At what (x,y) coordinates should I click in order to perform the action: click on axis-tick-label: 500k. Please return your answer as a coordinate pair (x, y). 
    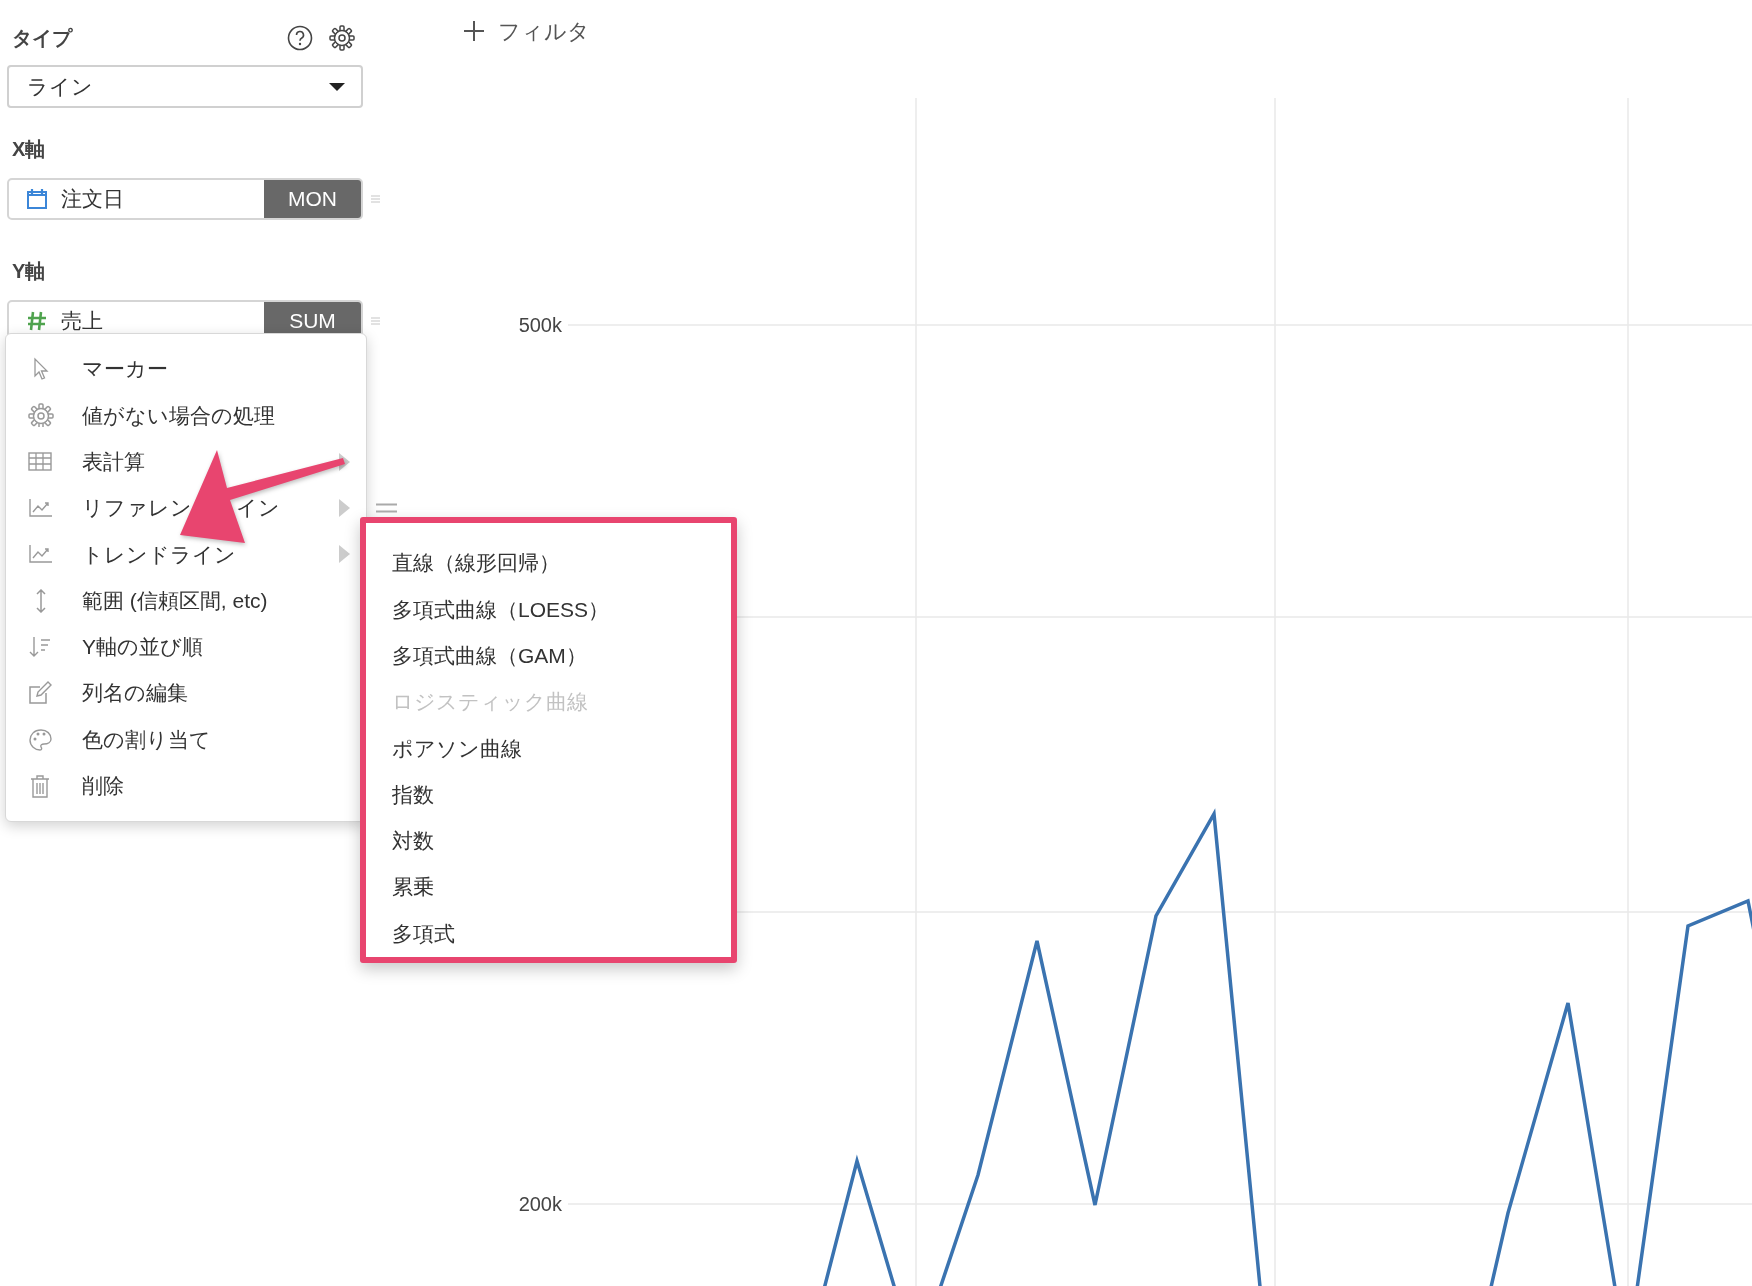
    Looking at the image, I should click on (540, 325).